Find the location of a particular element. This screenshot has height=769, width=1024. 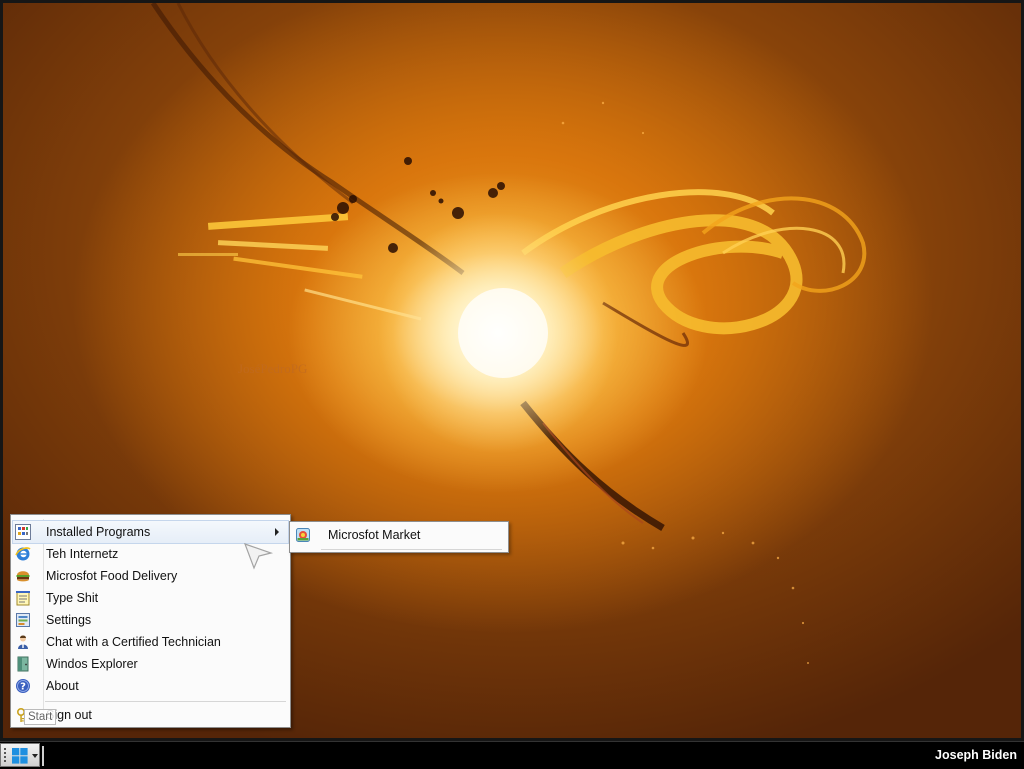

market-icon is located at coordinates (303, 535).